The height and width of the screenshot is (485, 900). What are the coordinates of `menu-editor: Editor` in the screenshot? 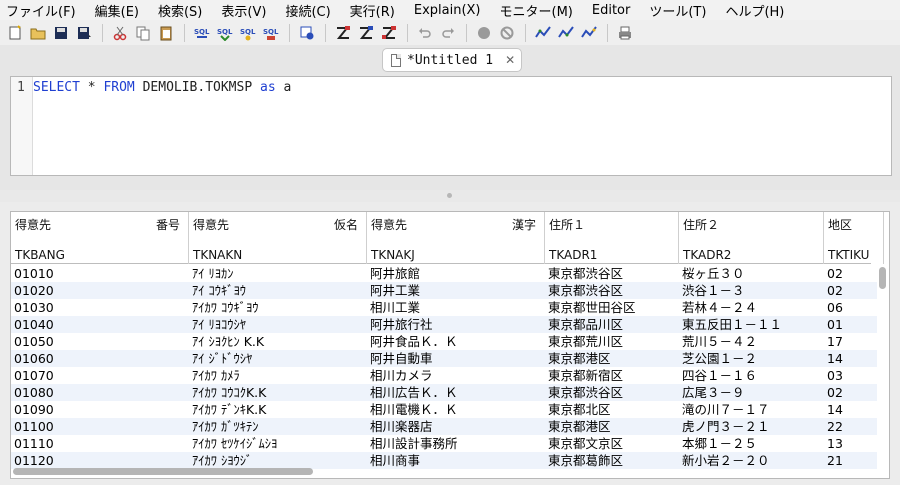 It's located at (611, 10).